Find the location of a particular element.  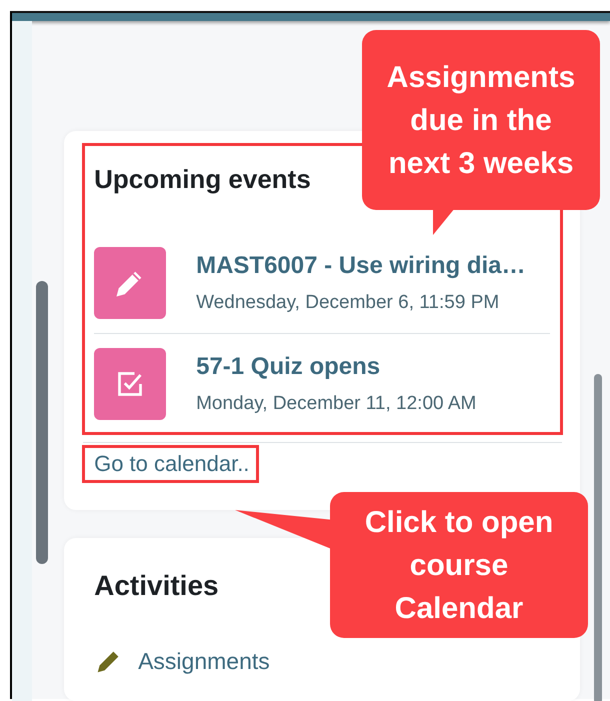

callout: Click to open course Calendar is located at coordinates (459, 565).